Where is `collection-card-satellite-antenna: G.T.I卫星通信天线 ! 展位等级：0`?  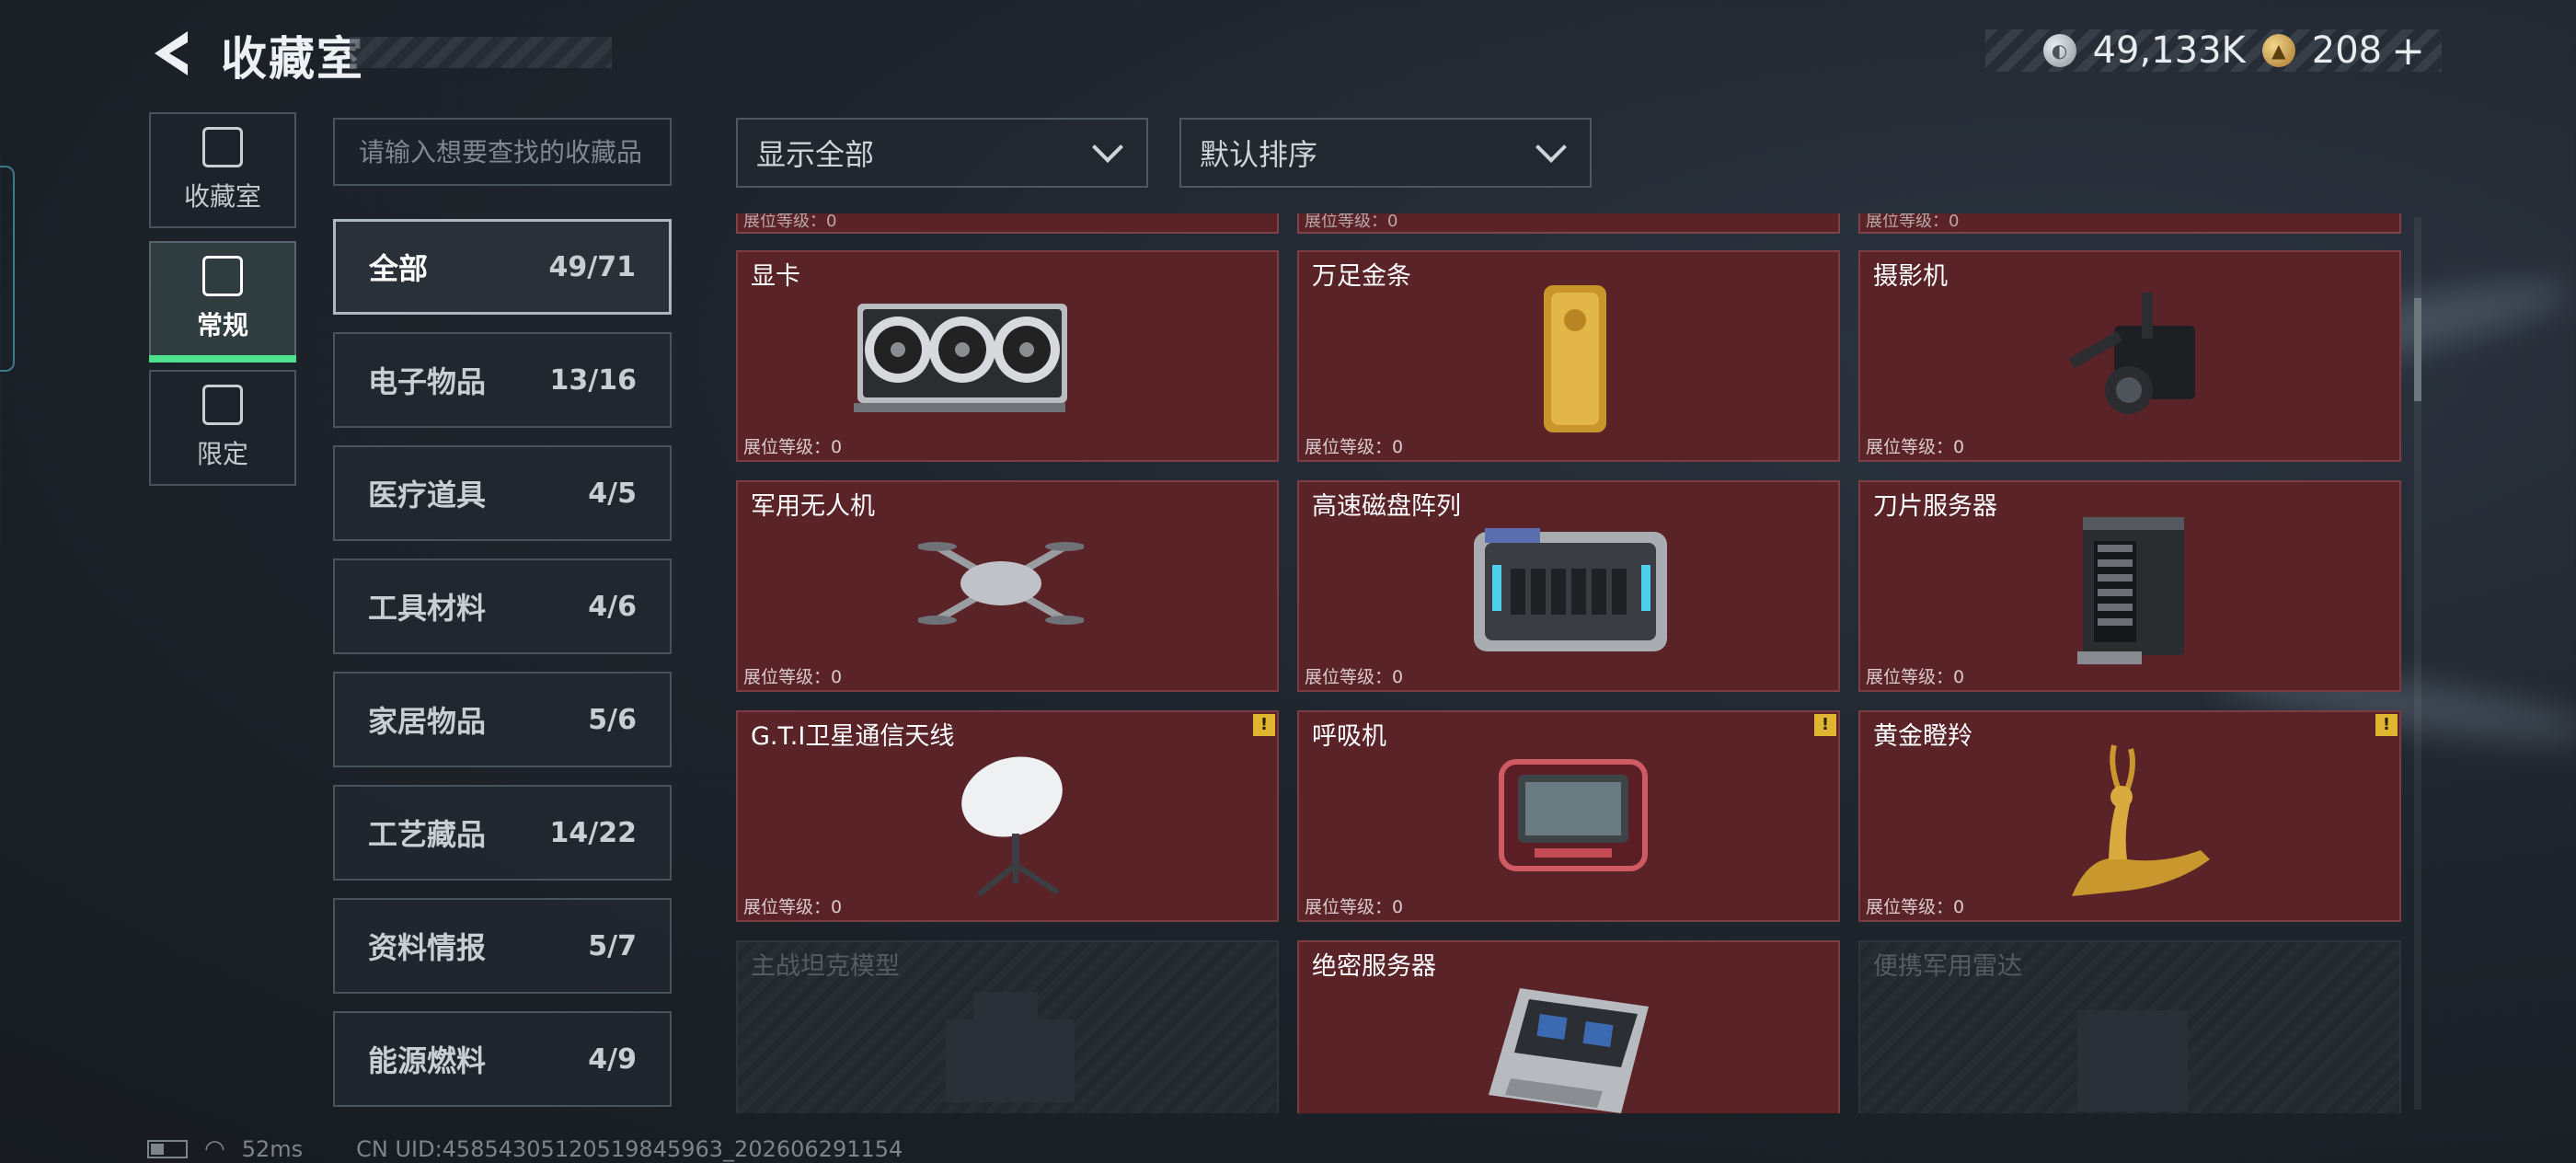
collection-card-satellite-antenna: G.T.I卫星通信天线 ! 展位等级：0 is located at coordinates (1007, 816).